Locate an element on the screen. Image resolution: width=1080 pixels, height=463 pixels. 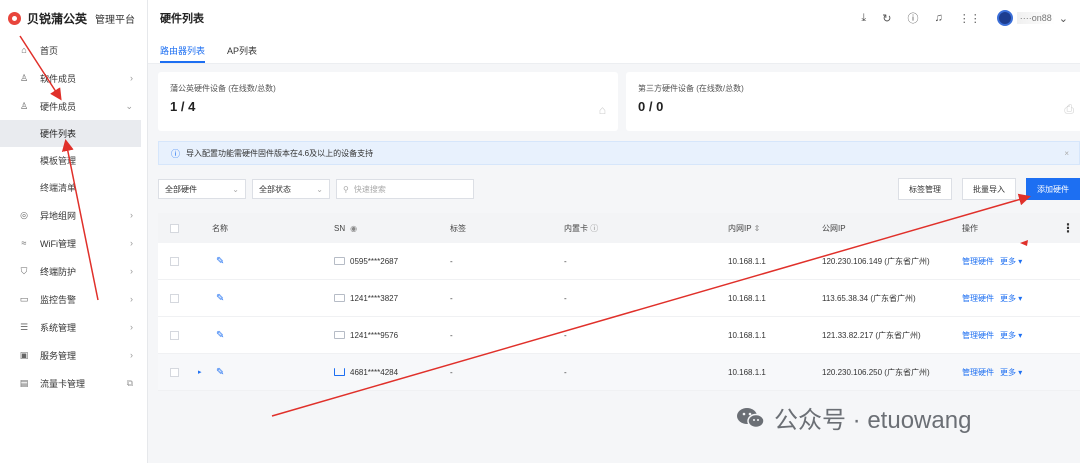
topbar-actions: ⤓ ↻ ⓘ ♫ ⋮⋮ ····on88 ⌄ is located at coordinates (964, 18).